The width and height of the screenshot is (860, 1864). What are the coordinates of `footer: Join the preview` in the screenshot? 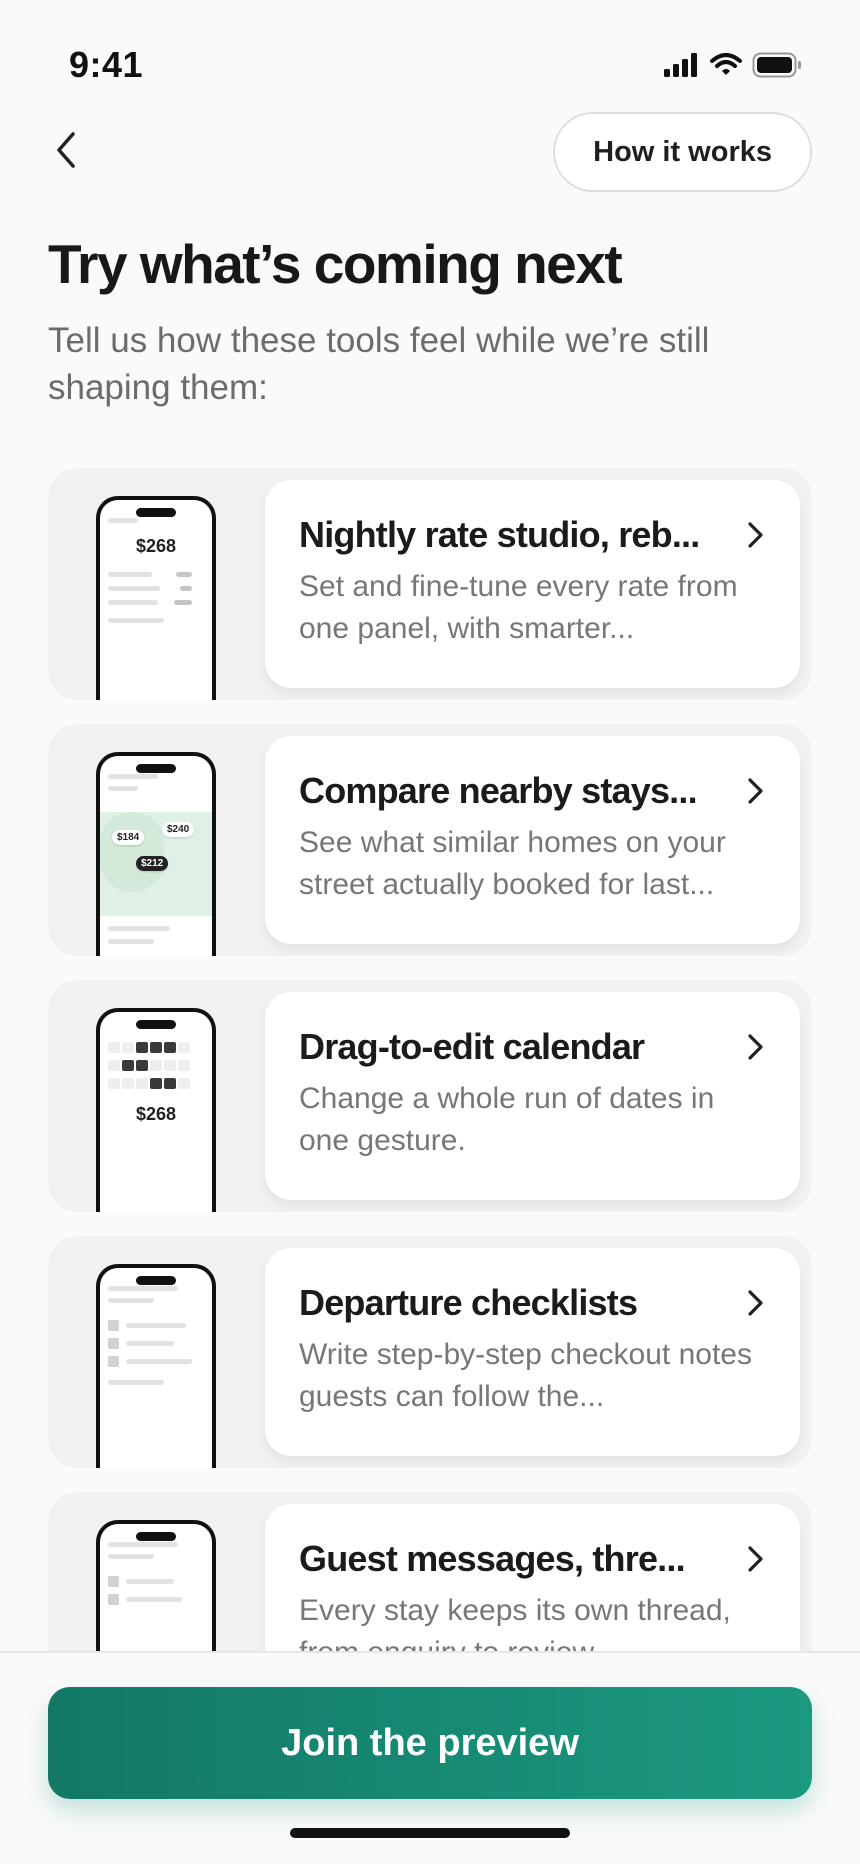 It's located at (430, 1757).